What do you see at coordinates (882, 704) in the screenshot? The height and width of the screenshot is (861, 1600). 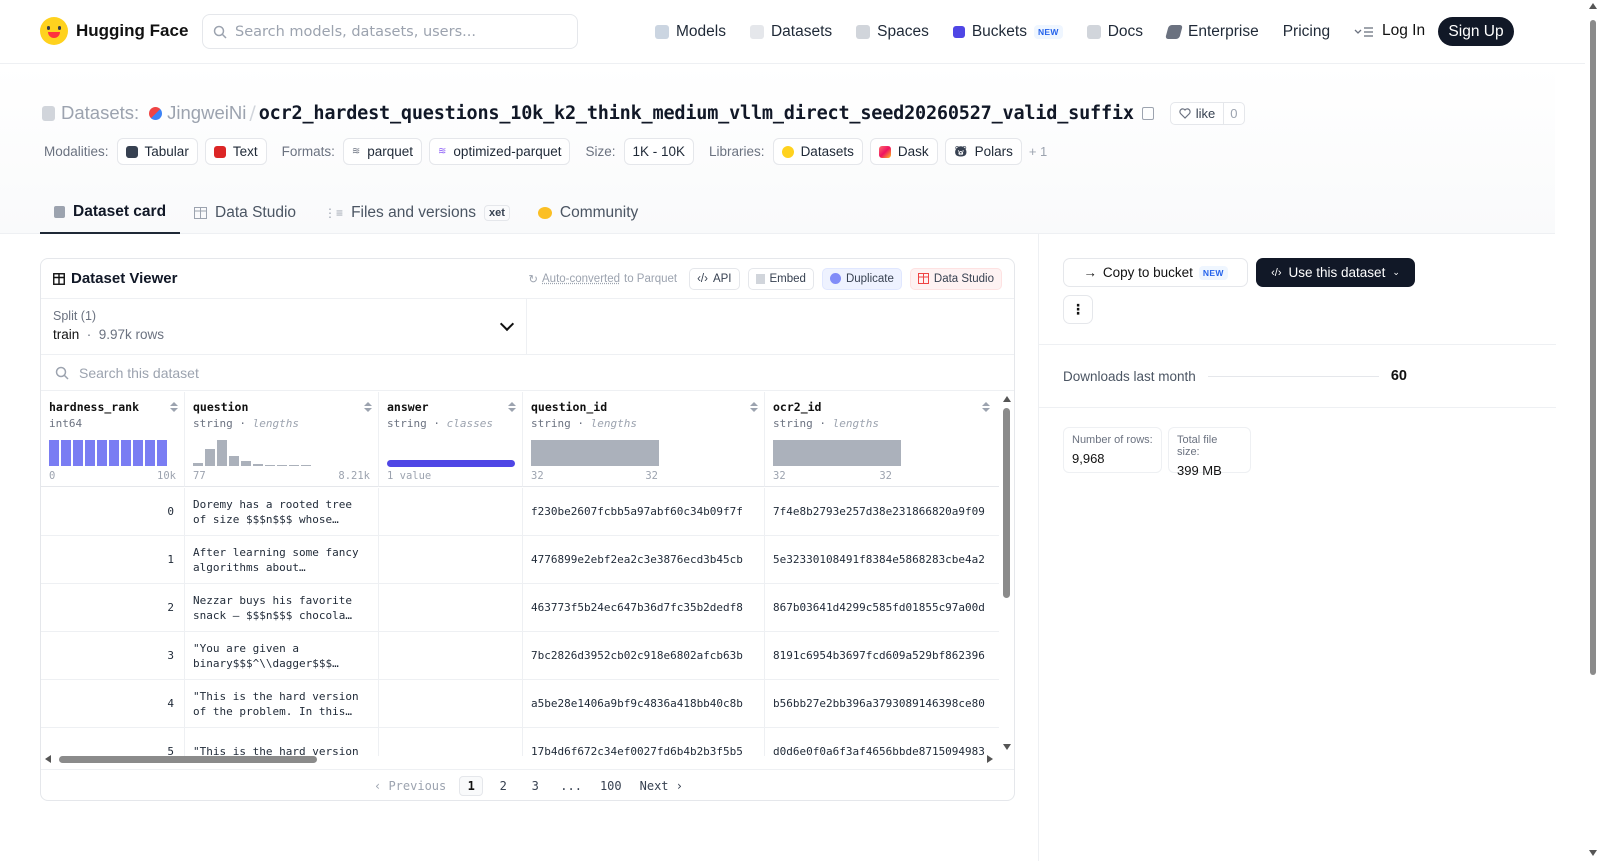 I see `cell-ocr2-id: b56bb27e2bb396a3793089146398ce80` at bounding box center [882, 704].